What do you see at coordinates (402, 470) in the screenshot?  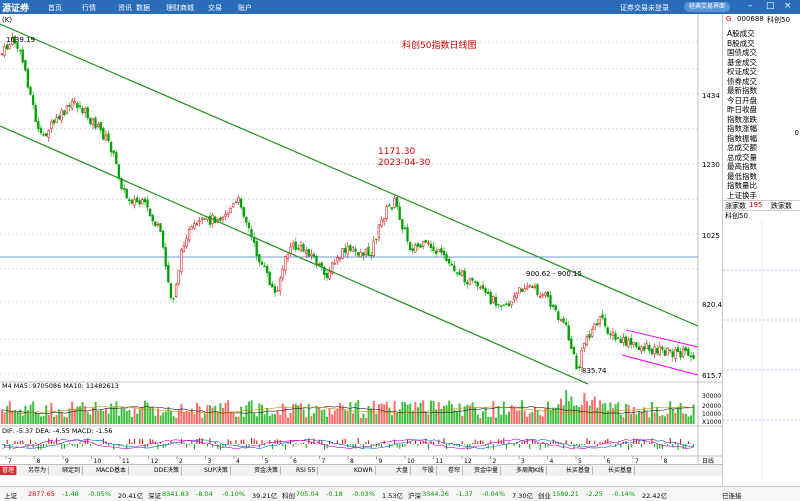 I see `tab-9: 大盘` at bounding box center [402, 470].